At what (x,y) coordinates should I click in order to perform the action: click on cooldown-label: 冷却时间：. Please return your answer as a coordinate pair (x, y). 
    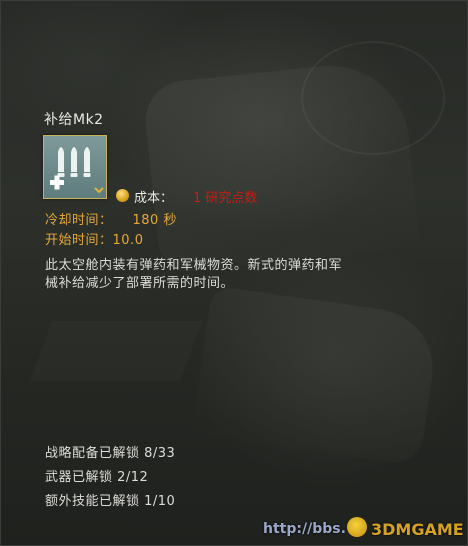
    Looking at the image, I should click on (79, 220).